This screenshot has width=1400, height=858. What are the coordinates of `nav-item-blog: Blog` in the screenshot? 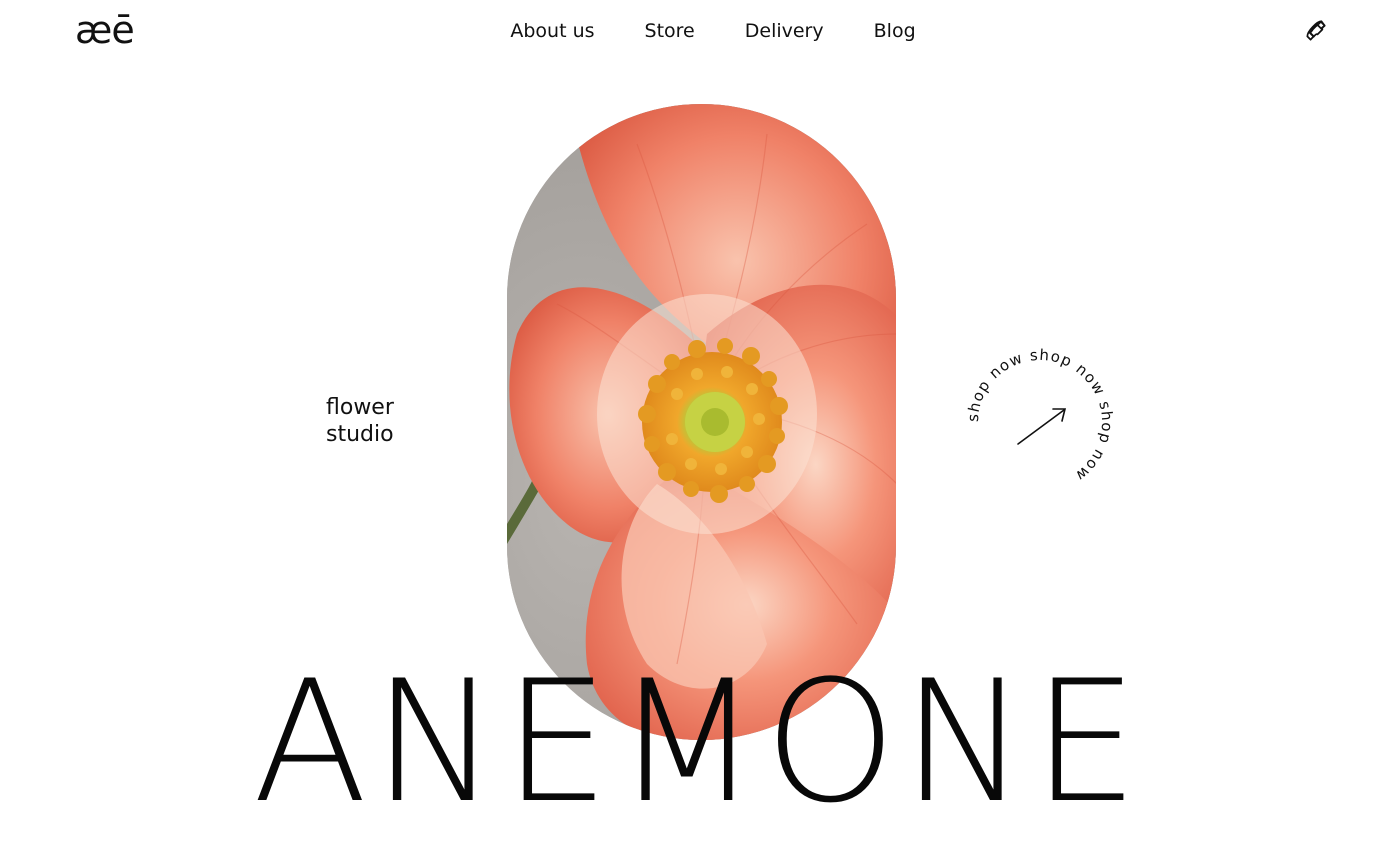 It's located at (895, 31).